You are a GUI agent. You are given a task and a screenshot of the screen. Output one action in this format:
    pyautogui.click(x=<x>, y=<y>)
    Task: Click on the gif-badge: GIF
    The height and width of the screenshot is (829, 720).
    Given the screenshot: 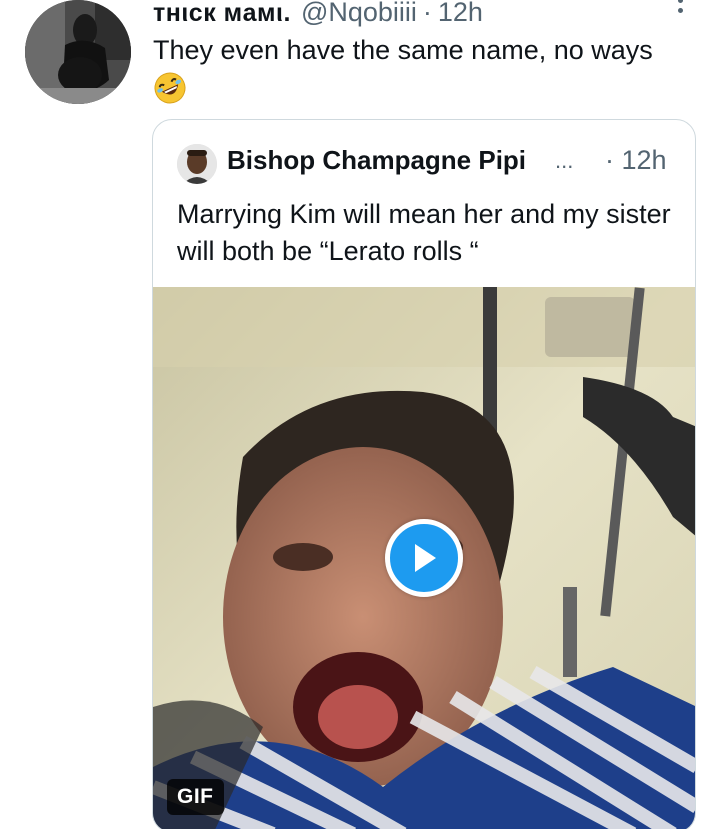 What is the action you would take?
    pyautogui.click(x=195, y=797)
    